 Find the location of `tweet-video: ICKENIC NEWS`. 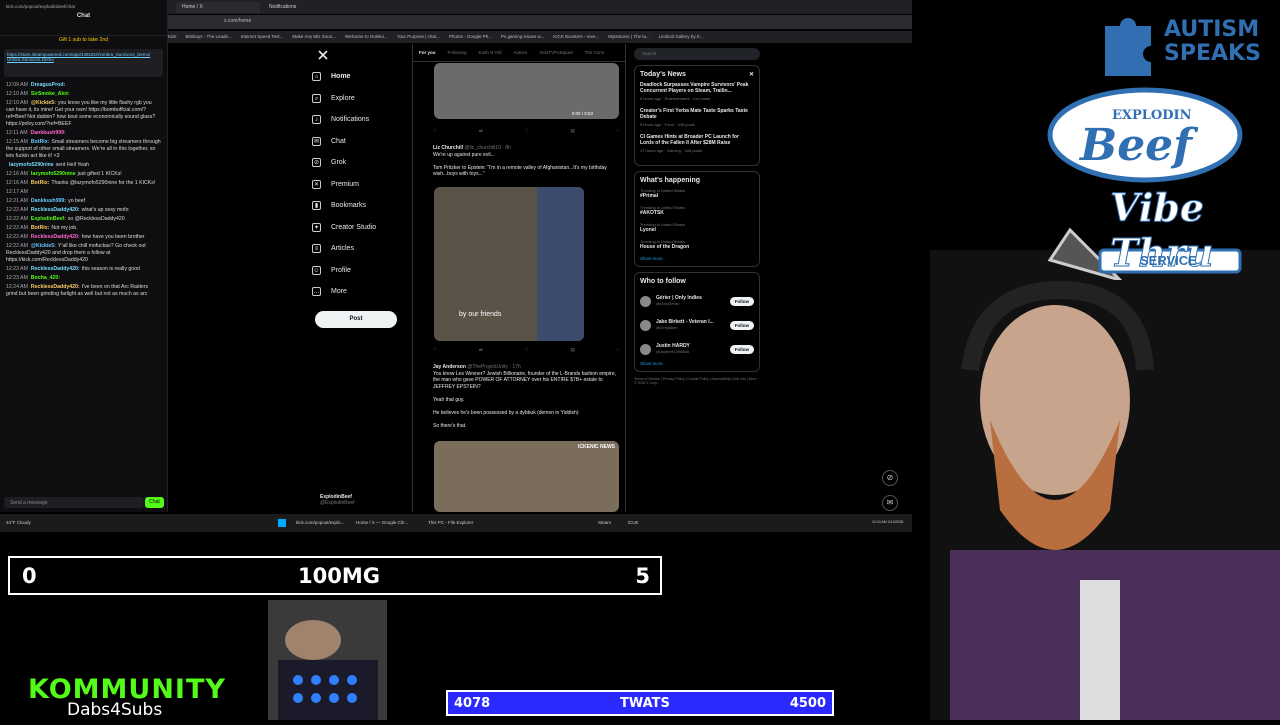

tweet-video: ICKENIC NEWS is located at coordinates (526, 476).